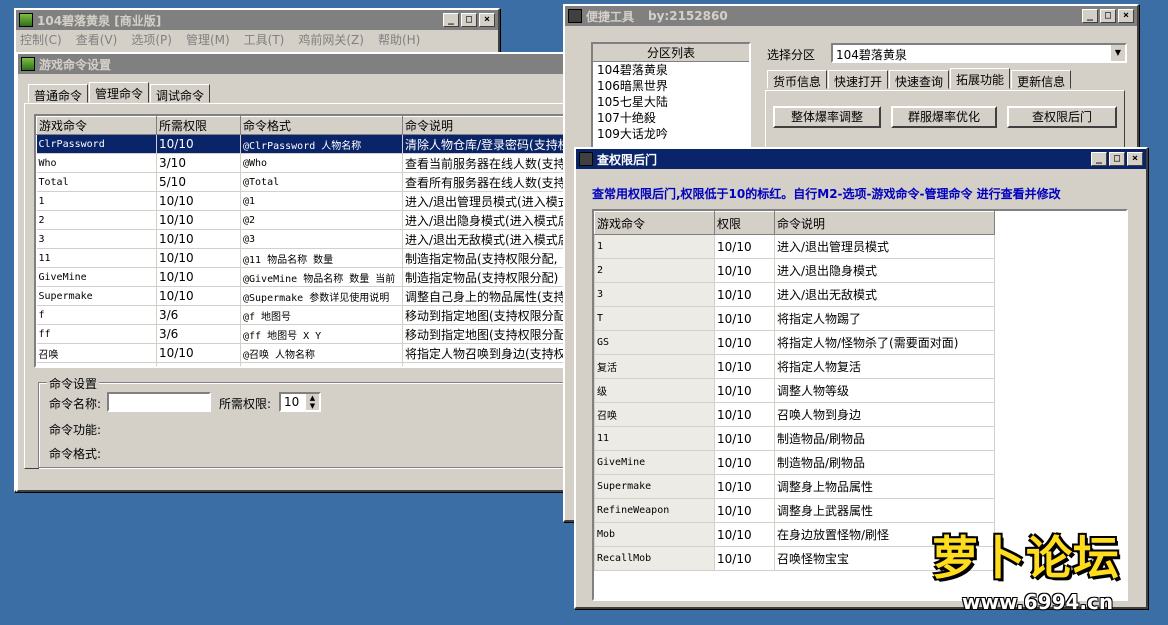 The height and width of the screenshot is (625, 1168). Describe the element at coordinates (794, 462) in the screenshot. I see `table-row: GiveMine 10/10 制造物品/刷物品` at that location.